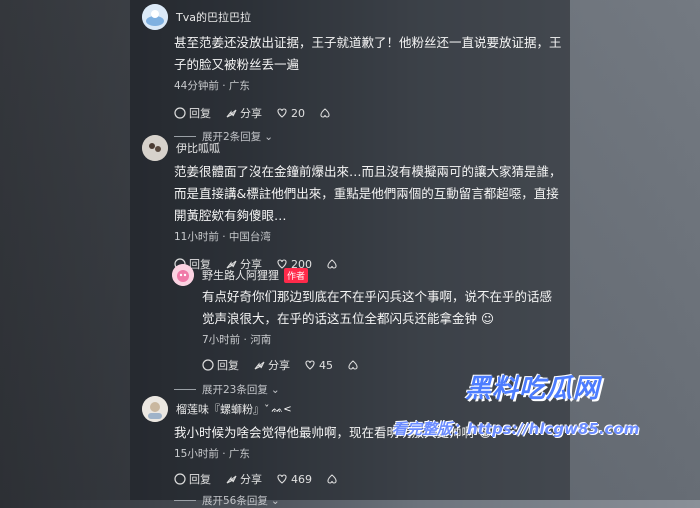 The image size is (700, 508). Describe the element at coordinates (198, 148) in the screenshot. I see `username: 伊比呱呱` at that location.